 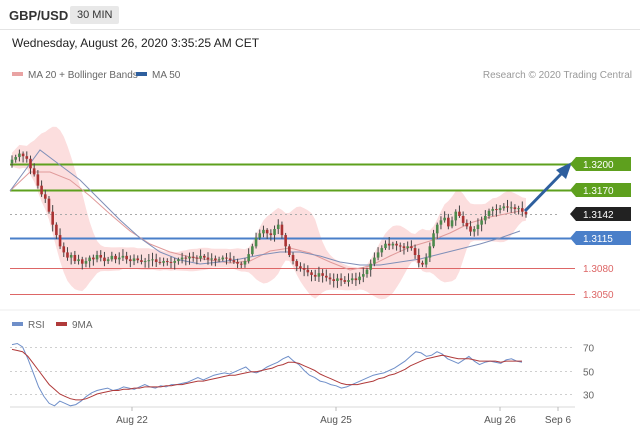 What do you see at coordinates (600, 238) in the screenshot?
I see `level-tag-3: 1.3115` at bounding box center [600, 238].